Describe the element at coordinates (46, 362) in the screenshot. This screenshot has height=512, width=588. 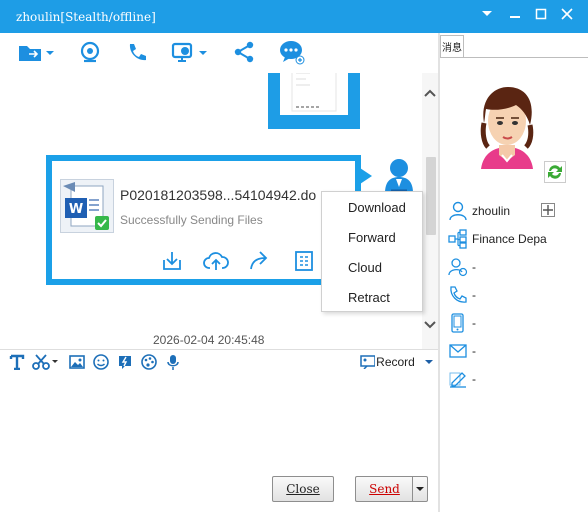
I see `scissors-icon` at that location.